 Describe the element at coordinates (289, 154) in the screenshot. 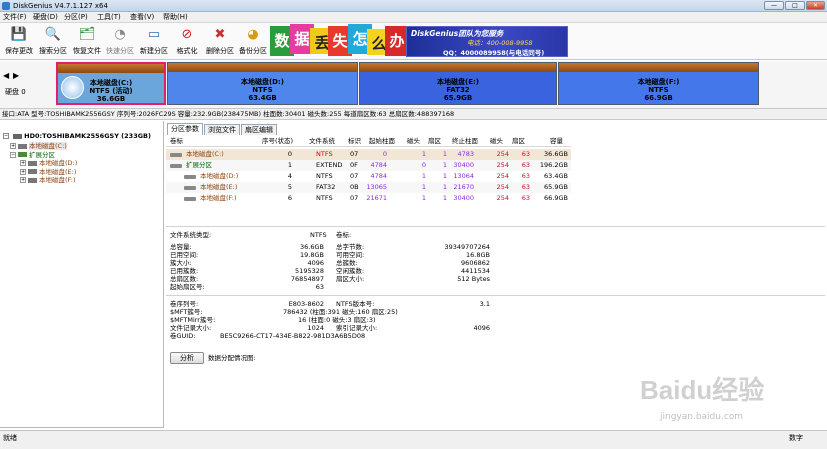

I see `table-cell: 0` at that location.